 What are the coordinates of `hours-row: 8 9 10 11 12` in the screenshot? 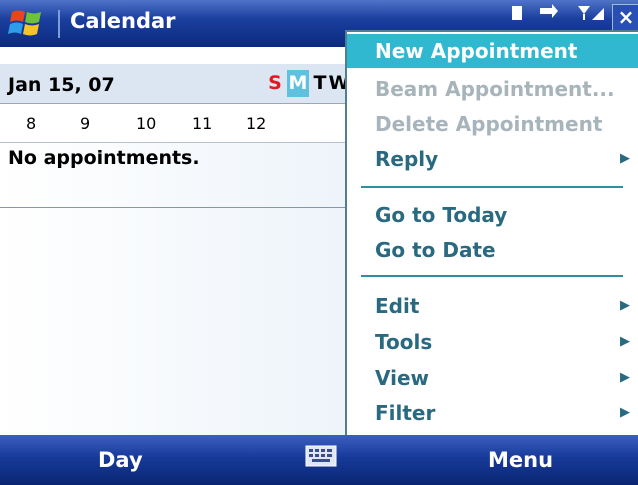 It's located at (172, 123).